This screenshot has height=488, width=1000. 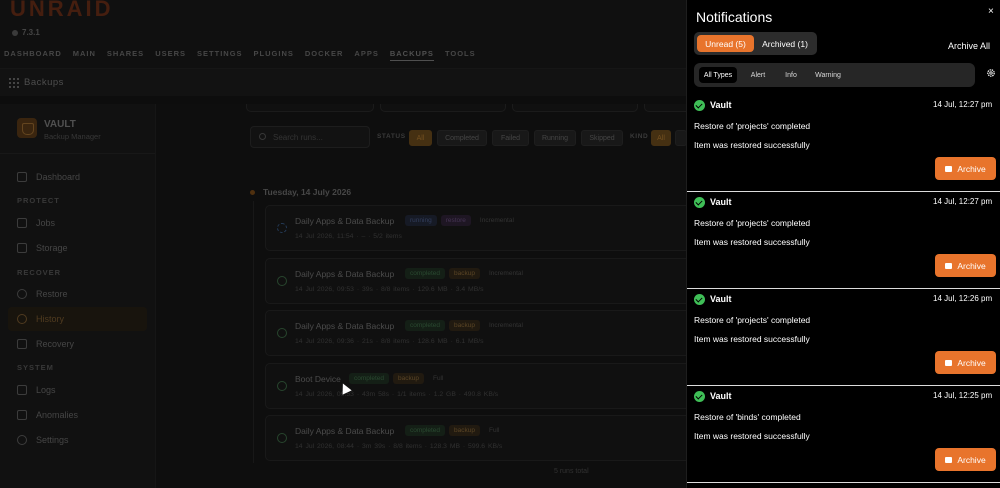 What do you see at coordinates (969, 46) in the screenshot?
I see `archive-all-button: Archive All` at bounding box center [969, 46].